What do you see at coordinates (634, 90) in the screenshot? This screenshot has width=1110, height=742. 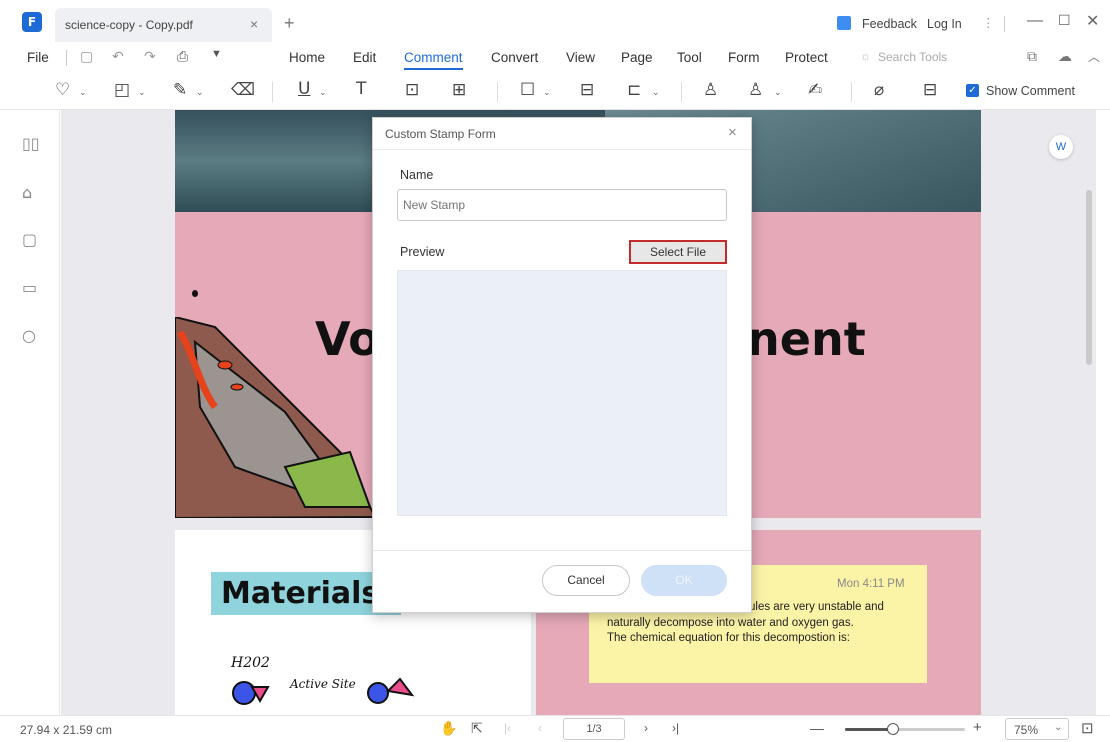 I see `measure-icon: ⊏` at bounding box center [634, 90].